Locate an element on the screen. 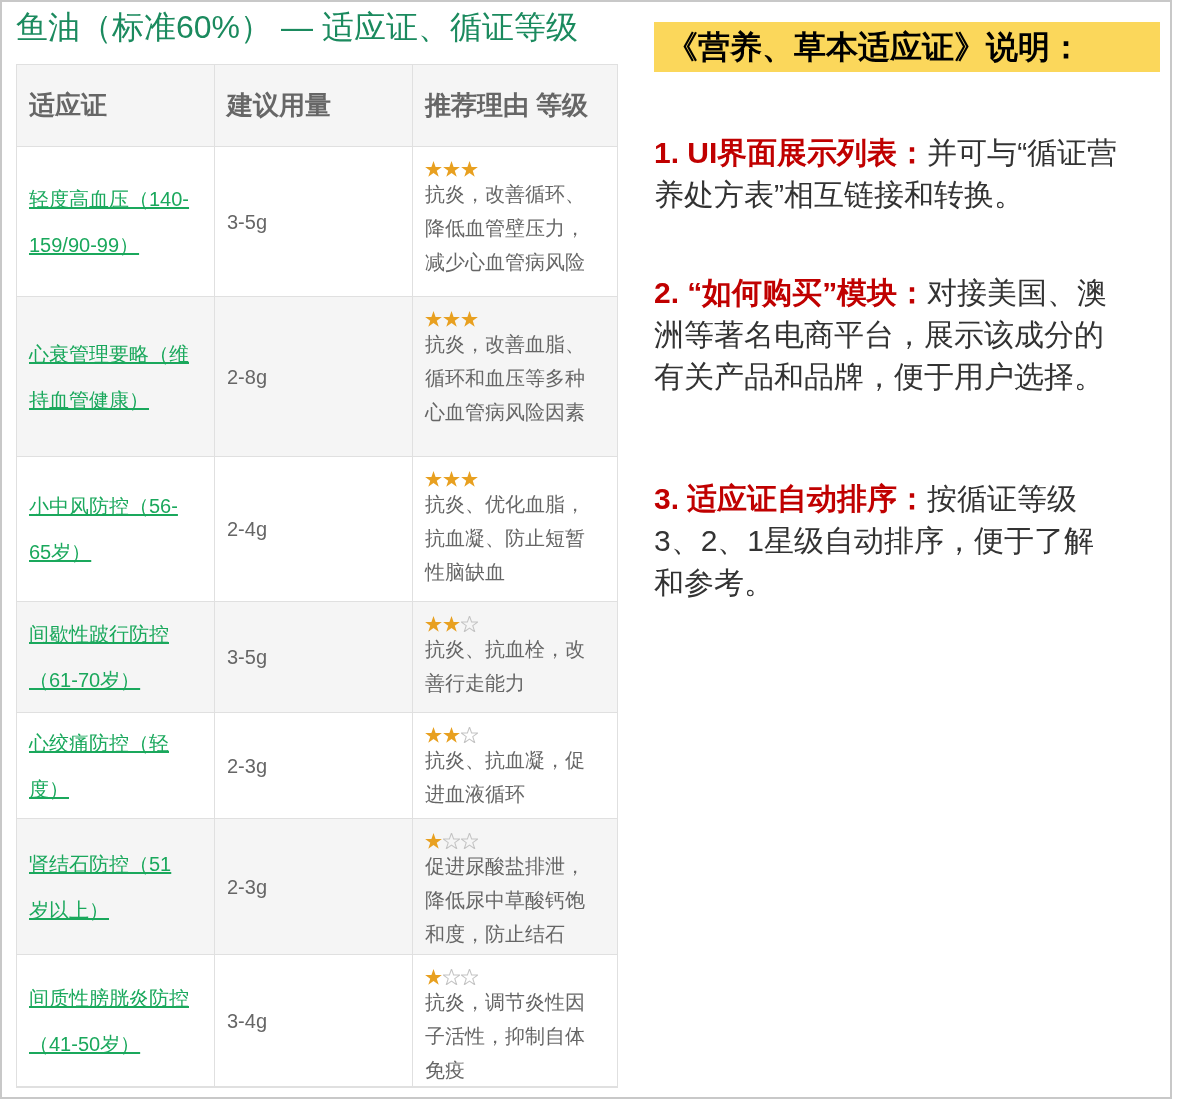  column-header: 建议用量 is located at coordinates (279, 105).